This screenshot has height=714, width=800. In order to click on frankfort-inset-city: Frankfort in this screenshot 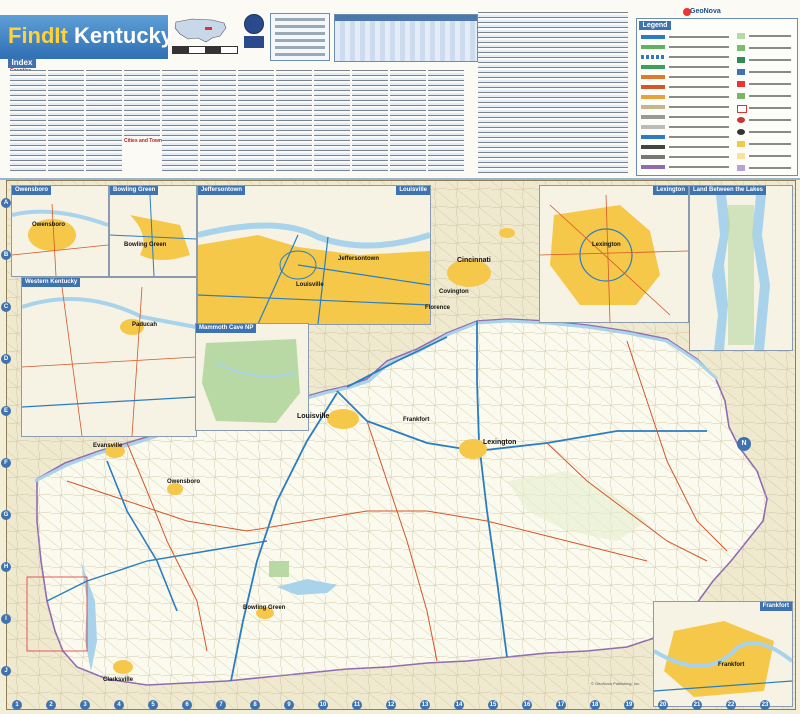, I will do `click(731, 665)`.